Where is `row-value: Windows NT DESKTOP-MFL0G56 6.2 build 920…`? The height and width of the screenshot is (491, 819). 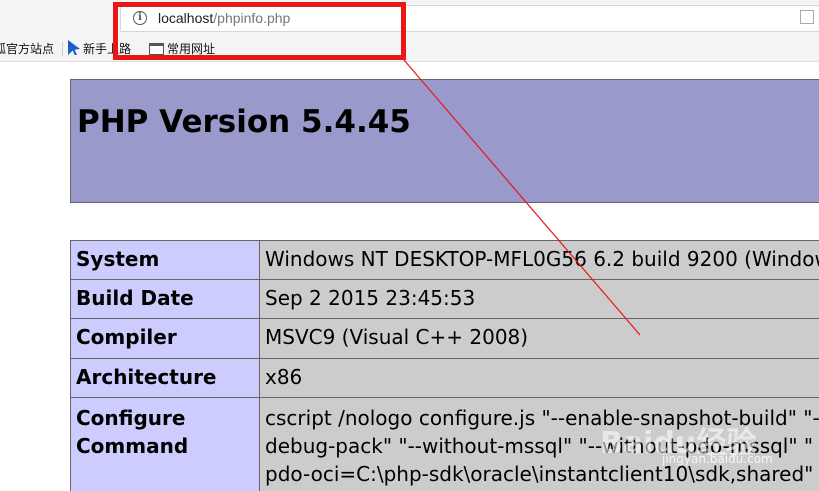
row-value: Windows NT DESKTOP-MFL0G56 6.2 build 920… is located at coordinates (539, 260).